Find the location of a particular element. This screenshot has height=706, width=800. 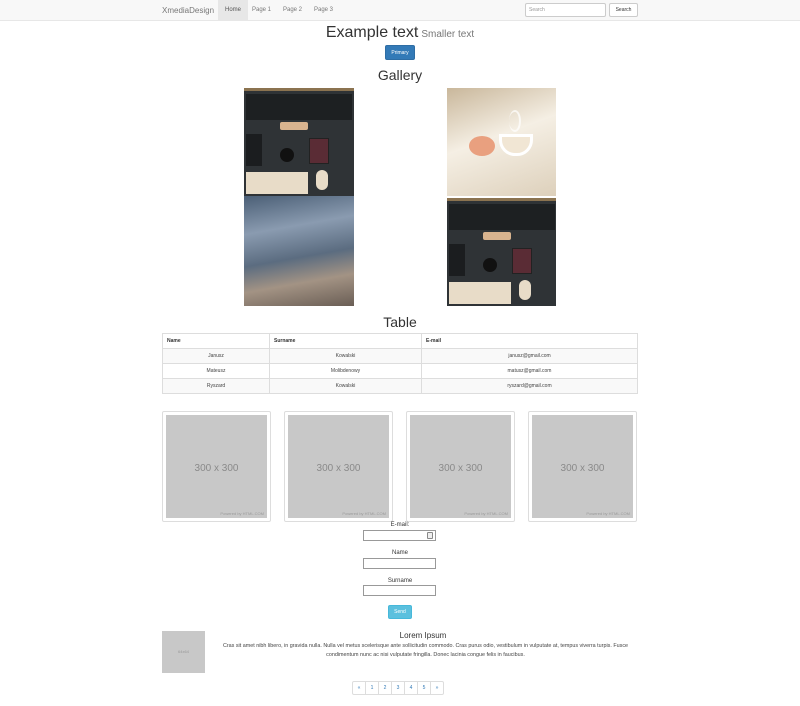

pagination-prev: « is located at coordinates (359, 688).